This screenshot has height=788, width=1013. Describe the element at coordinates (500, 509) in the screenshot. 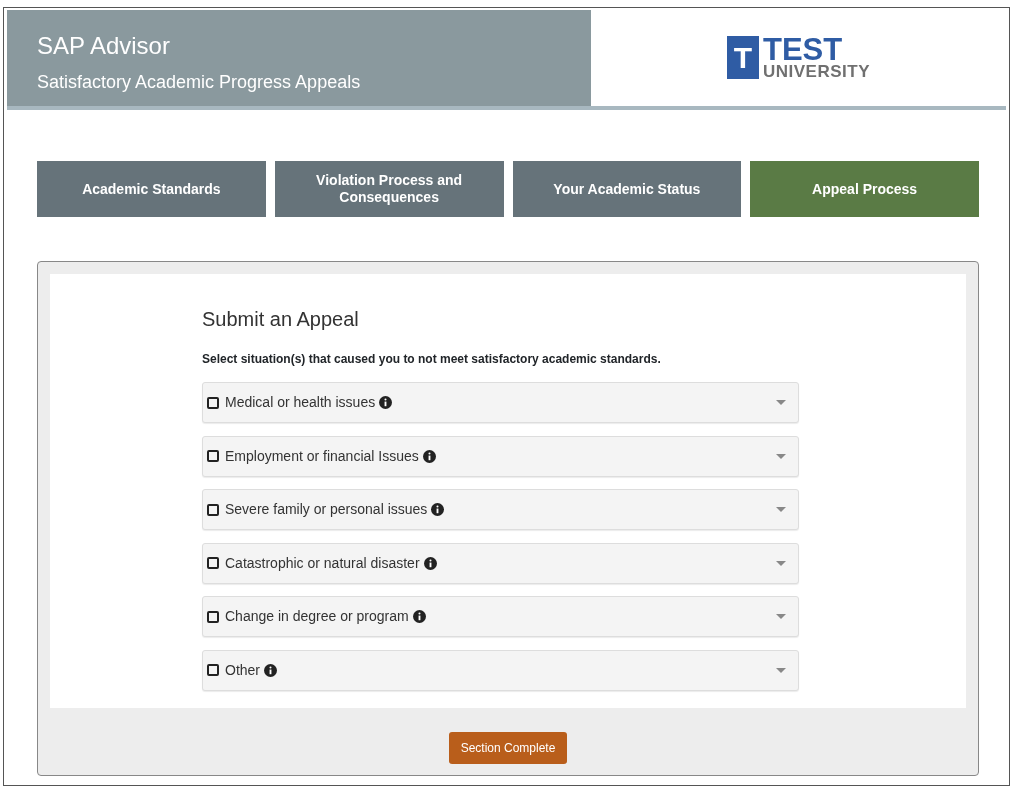

I see `situation-row: Severe family or personal issues` at that location.